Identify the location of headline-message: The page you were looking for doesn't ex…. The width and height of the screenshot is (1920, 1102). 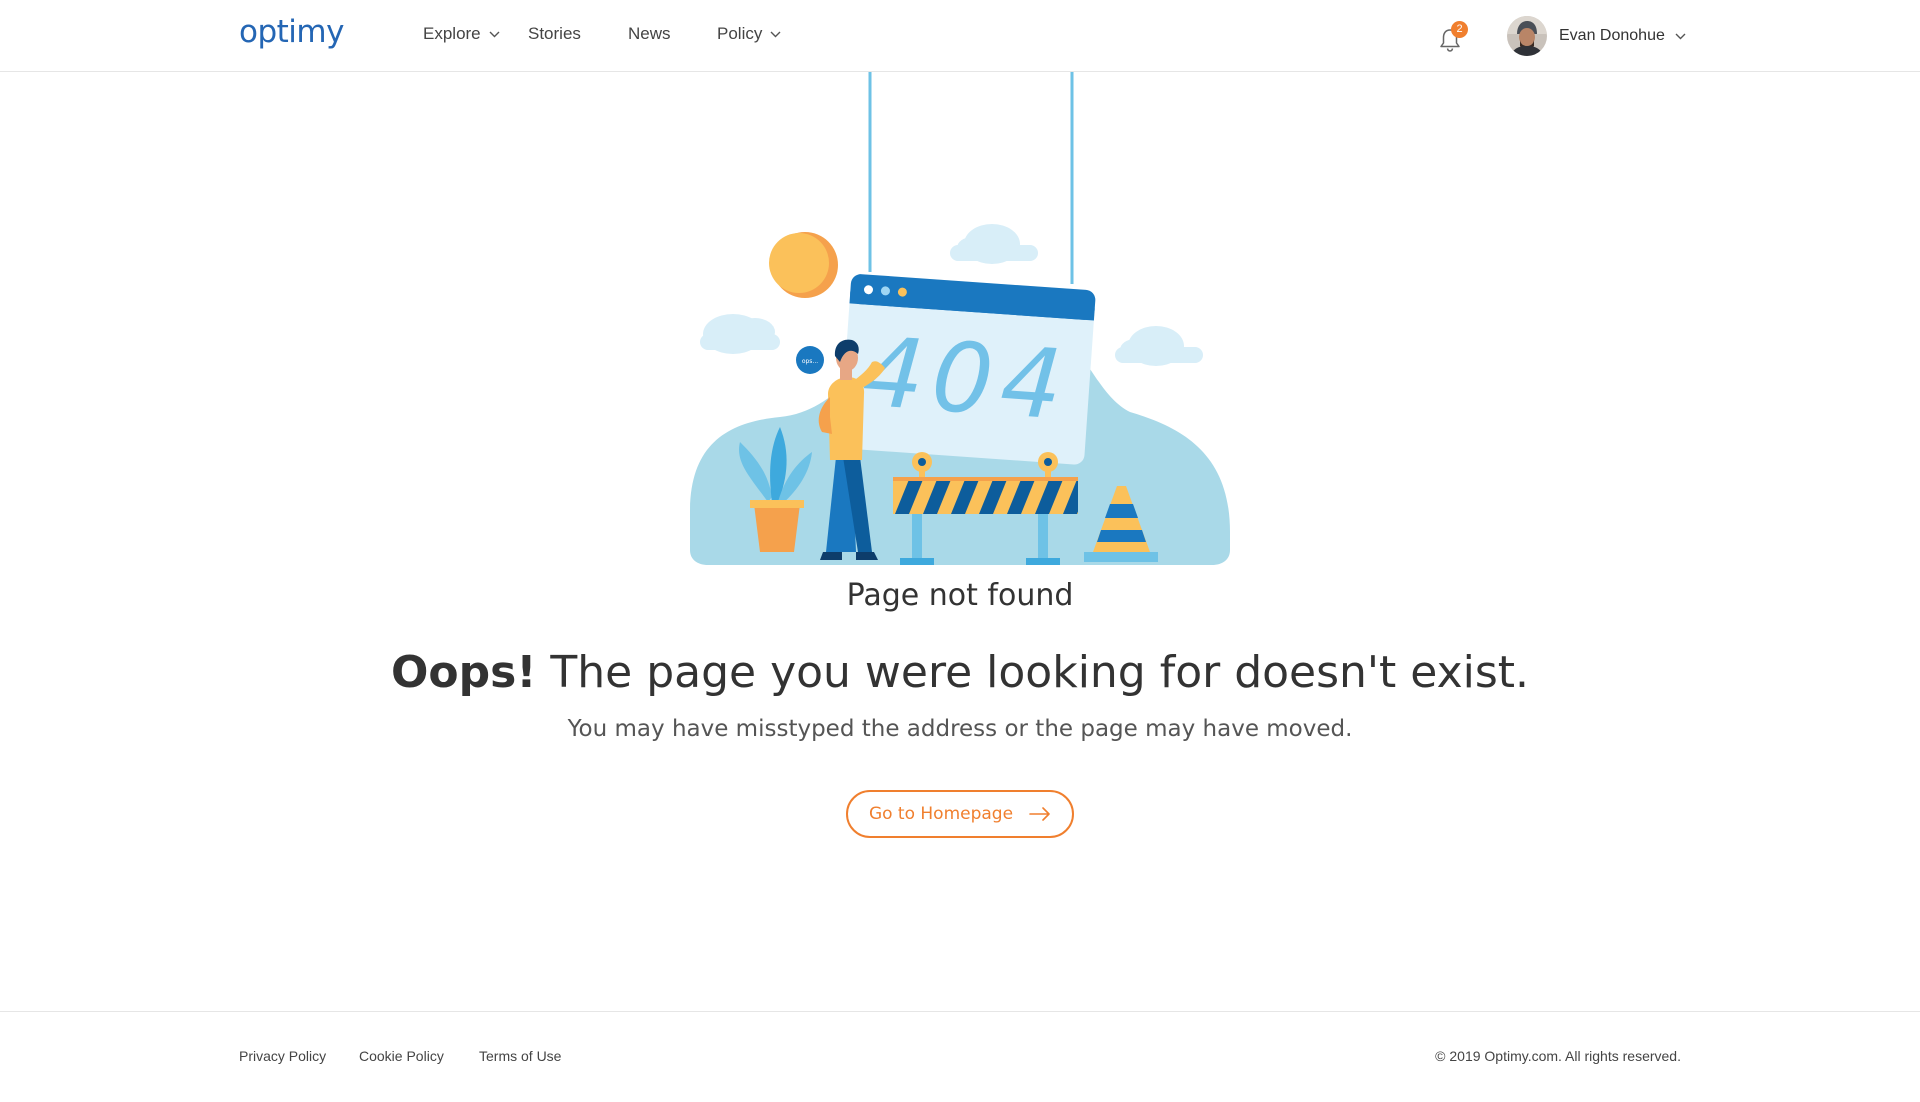
(1032, 672).